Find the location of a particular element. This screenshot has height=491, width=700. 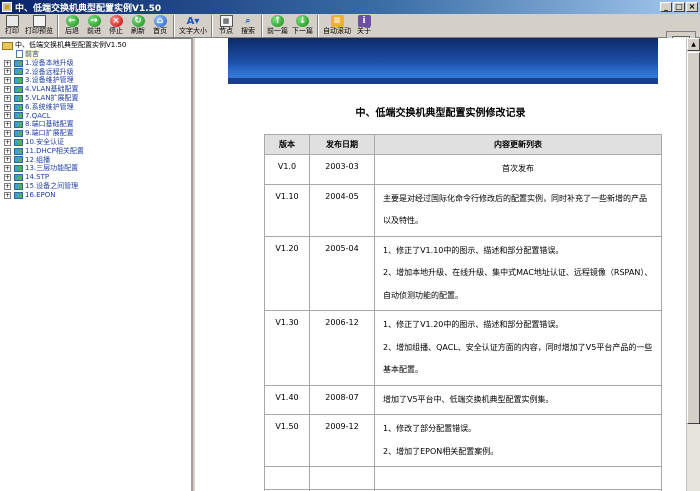

tree-root: 中、低端交换机典型配置实例V1.50 is located at coordinates (95, 45).